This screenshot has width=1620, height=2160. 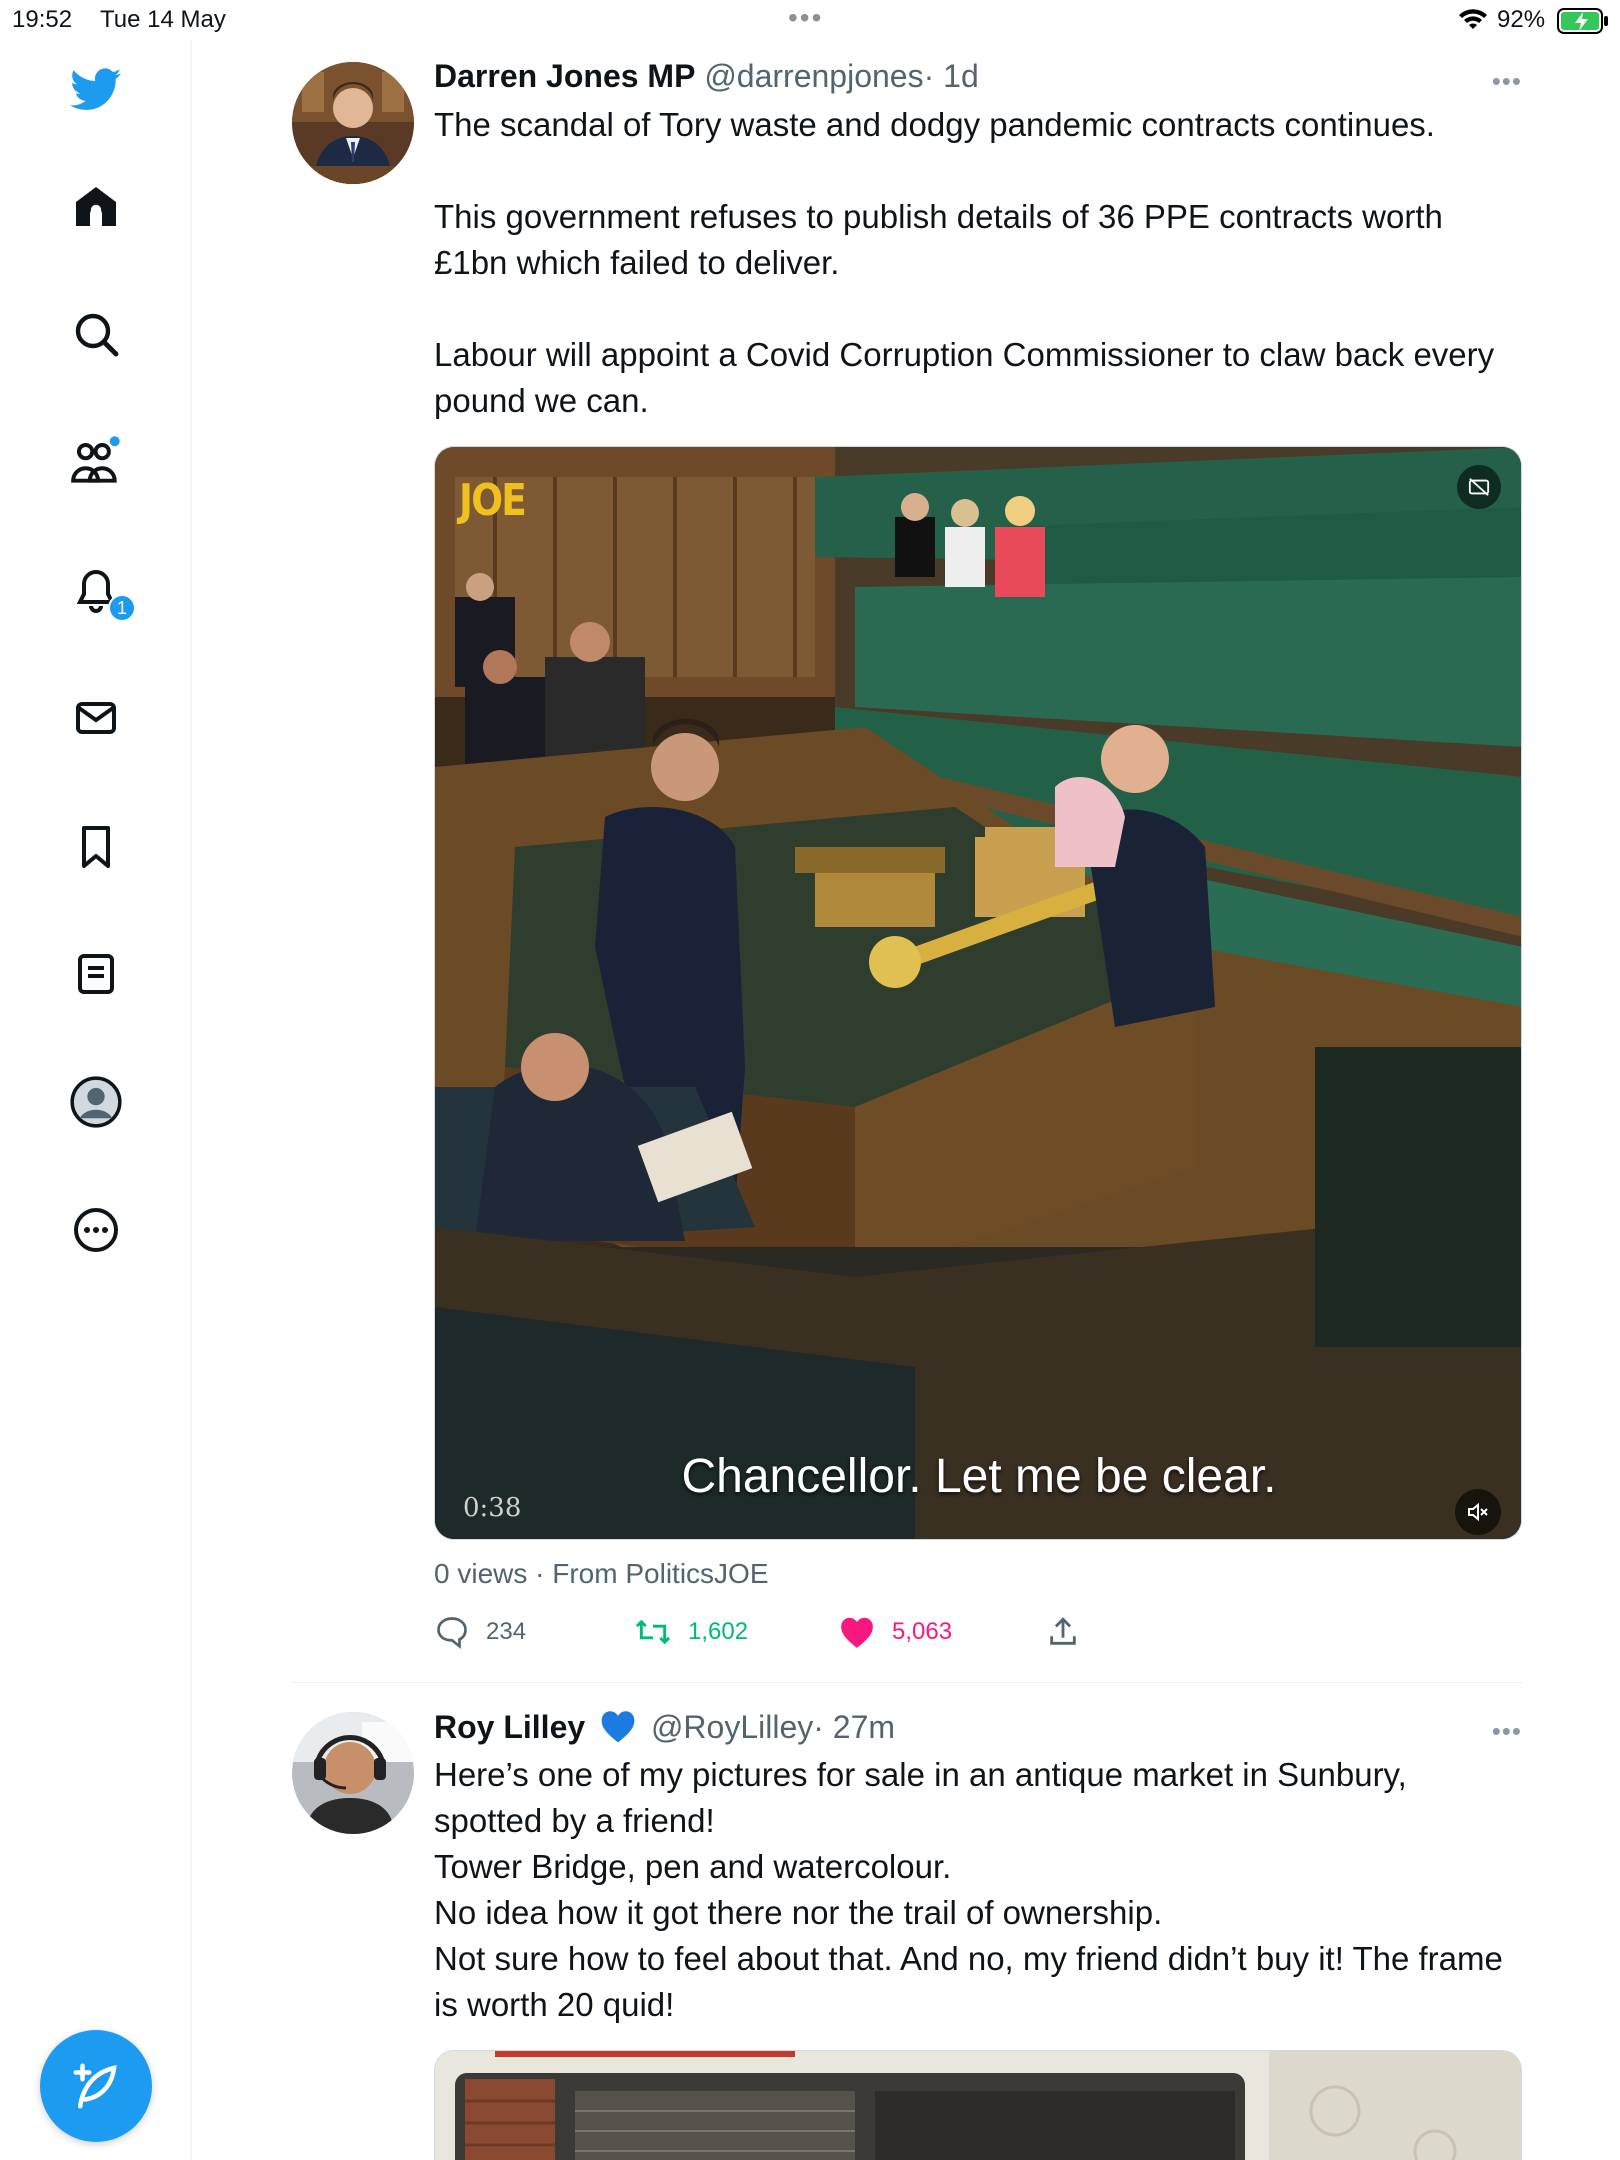 What do you see at coordinates (96, 206) in the screenshot?
I see `home-icon` at bounding box center [96, 206].